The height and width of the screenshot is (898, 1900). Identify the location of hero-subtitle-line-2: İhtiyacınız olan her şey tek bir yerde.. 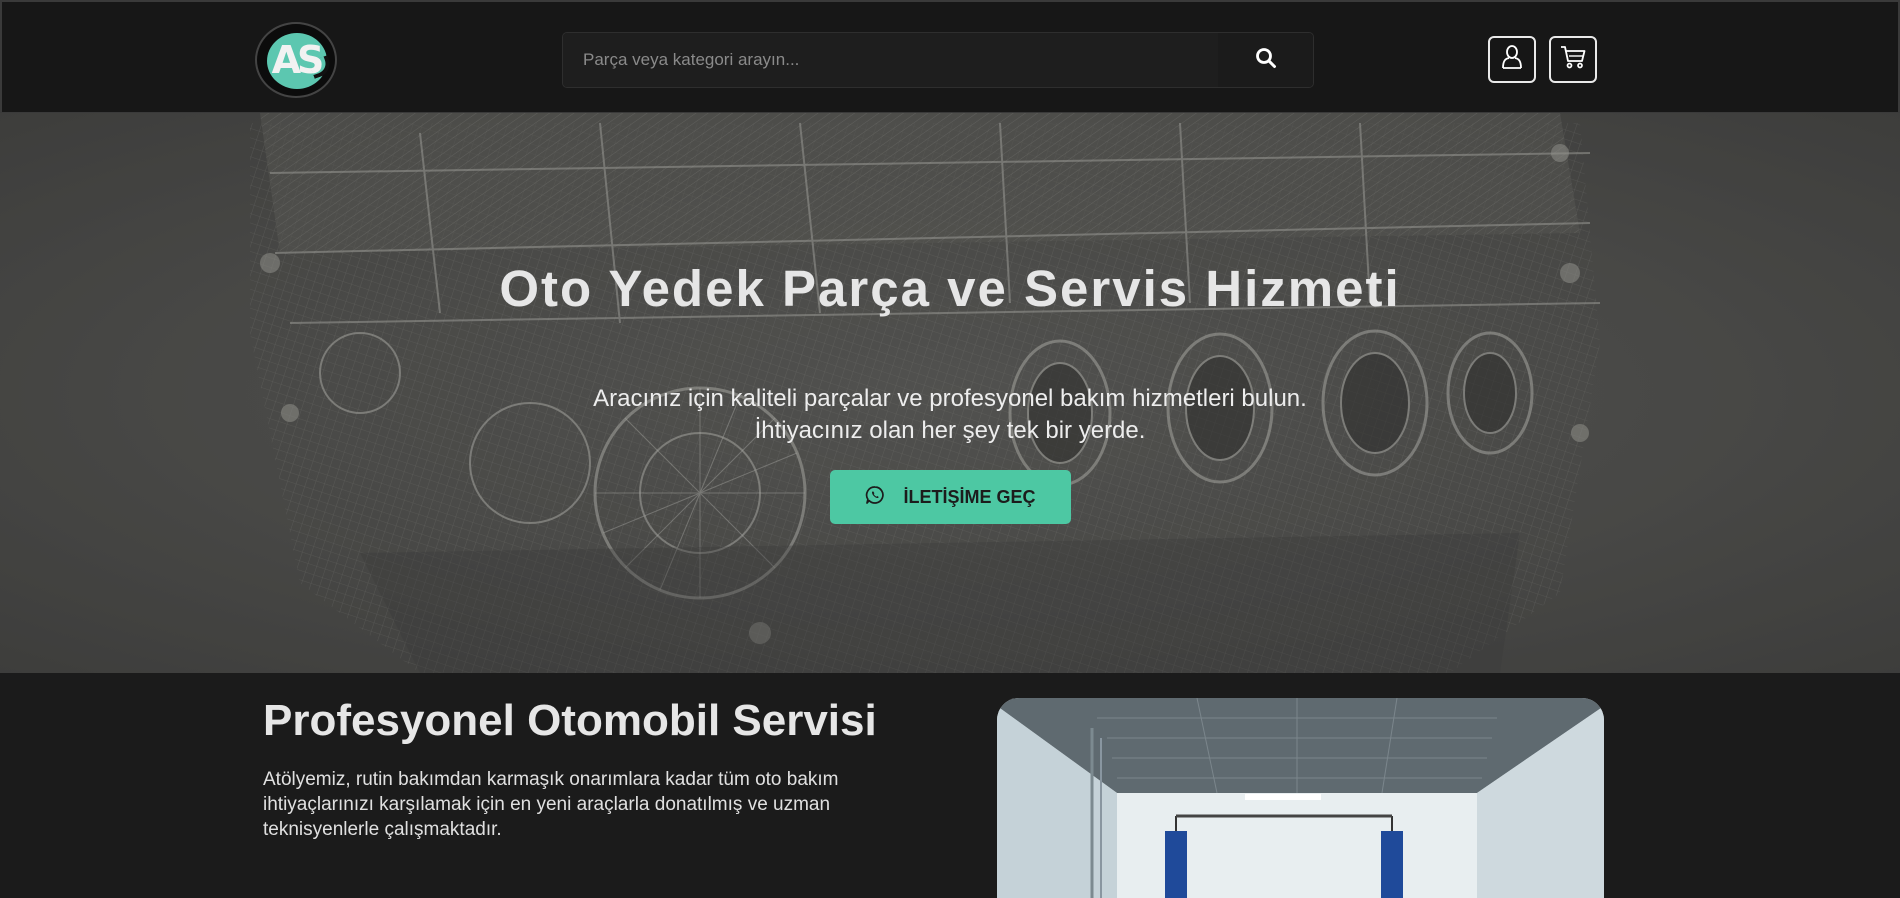
(950, 430).